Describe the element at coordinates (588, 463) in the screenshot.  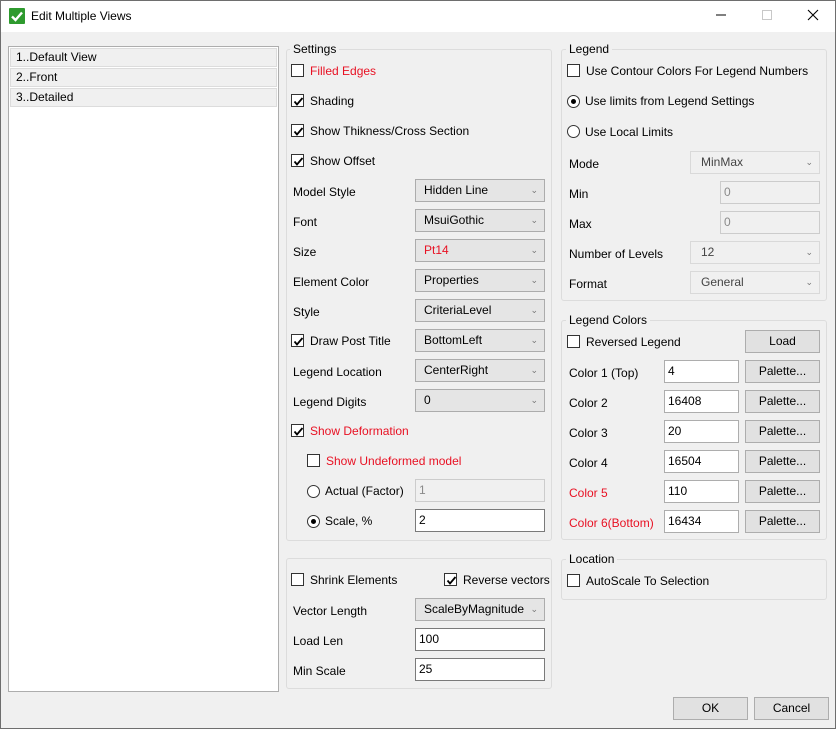
I see `color-label: Color 4` at that location.